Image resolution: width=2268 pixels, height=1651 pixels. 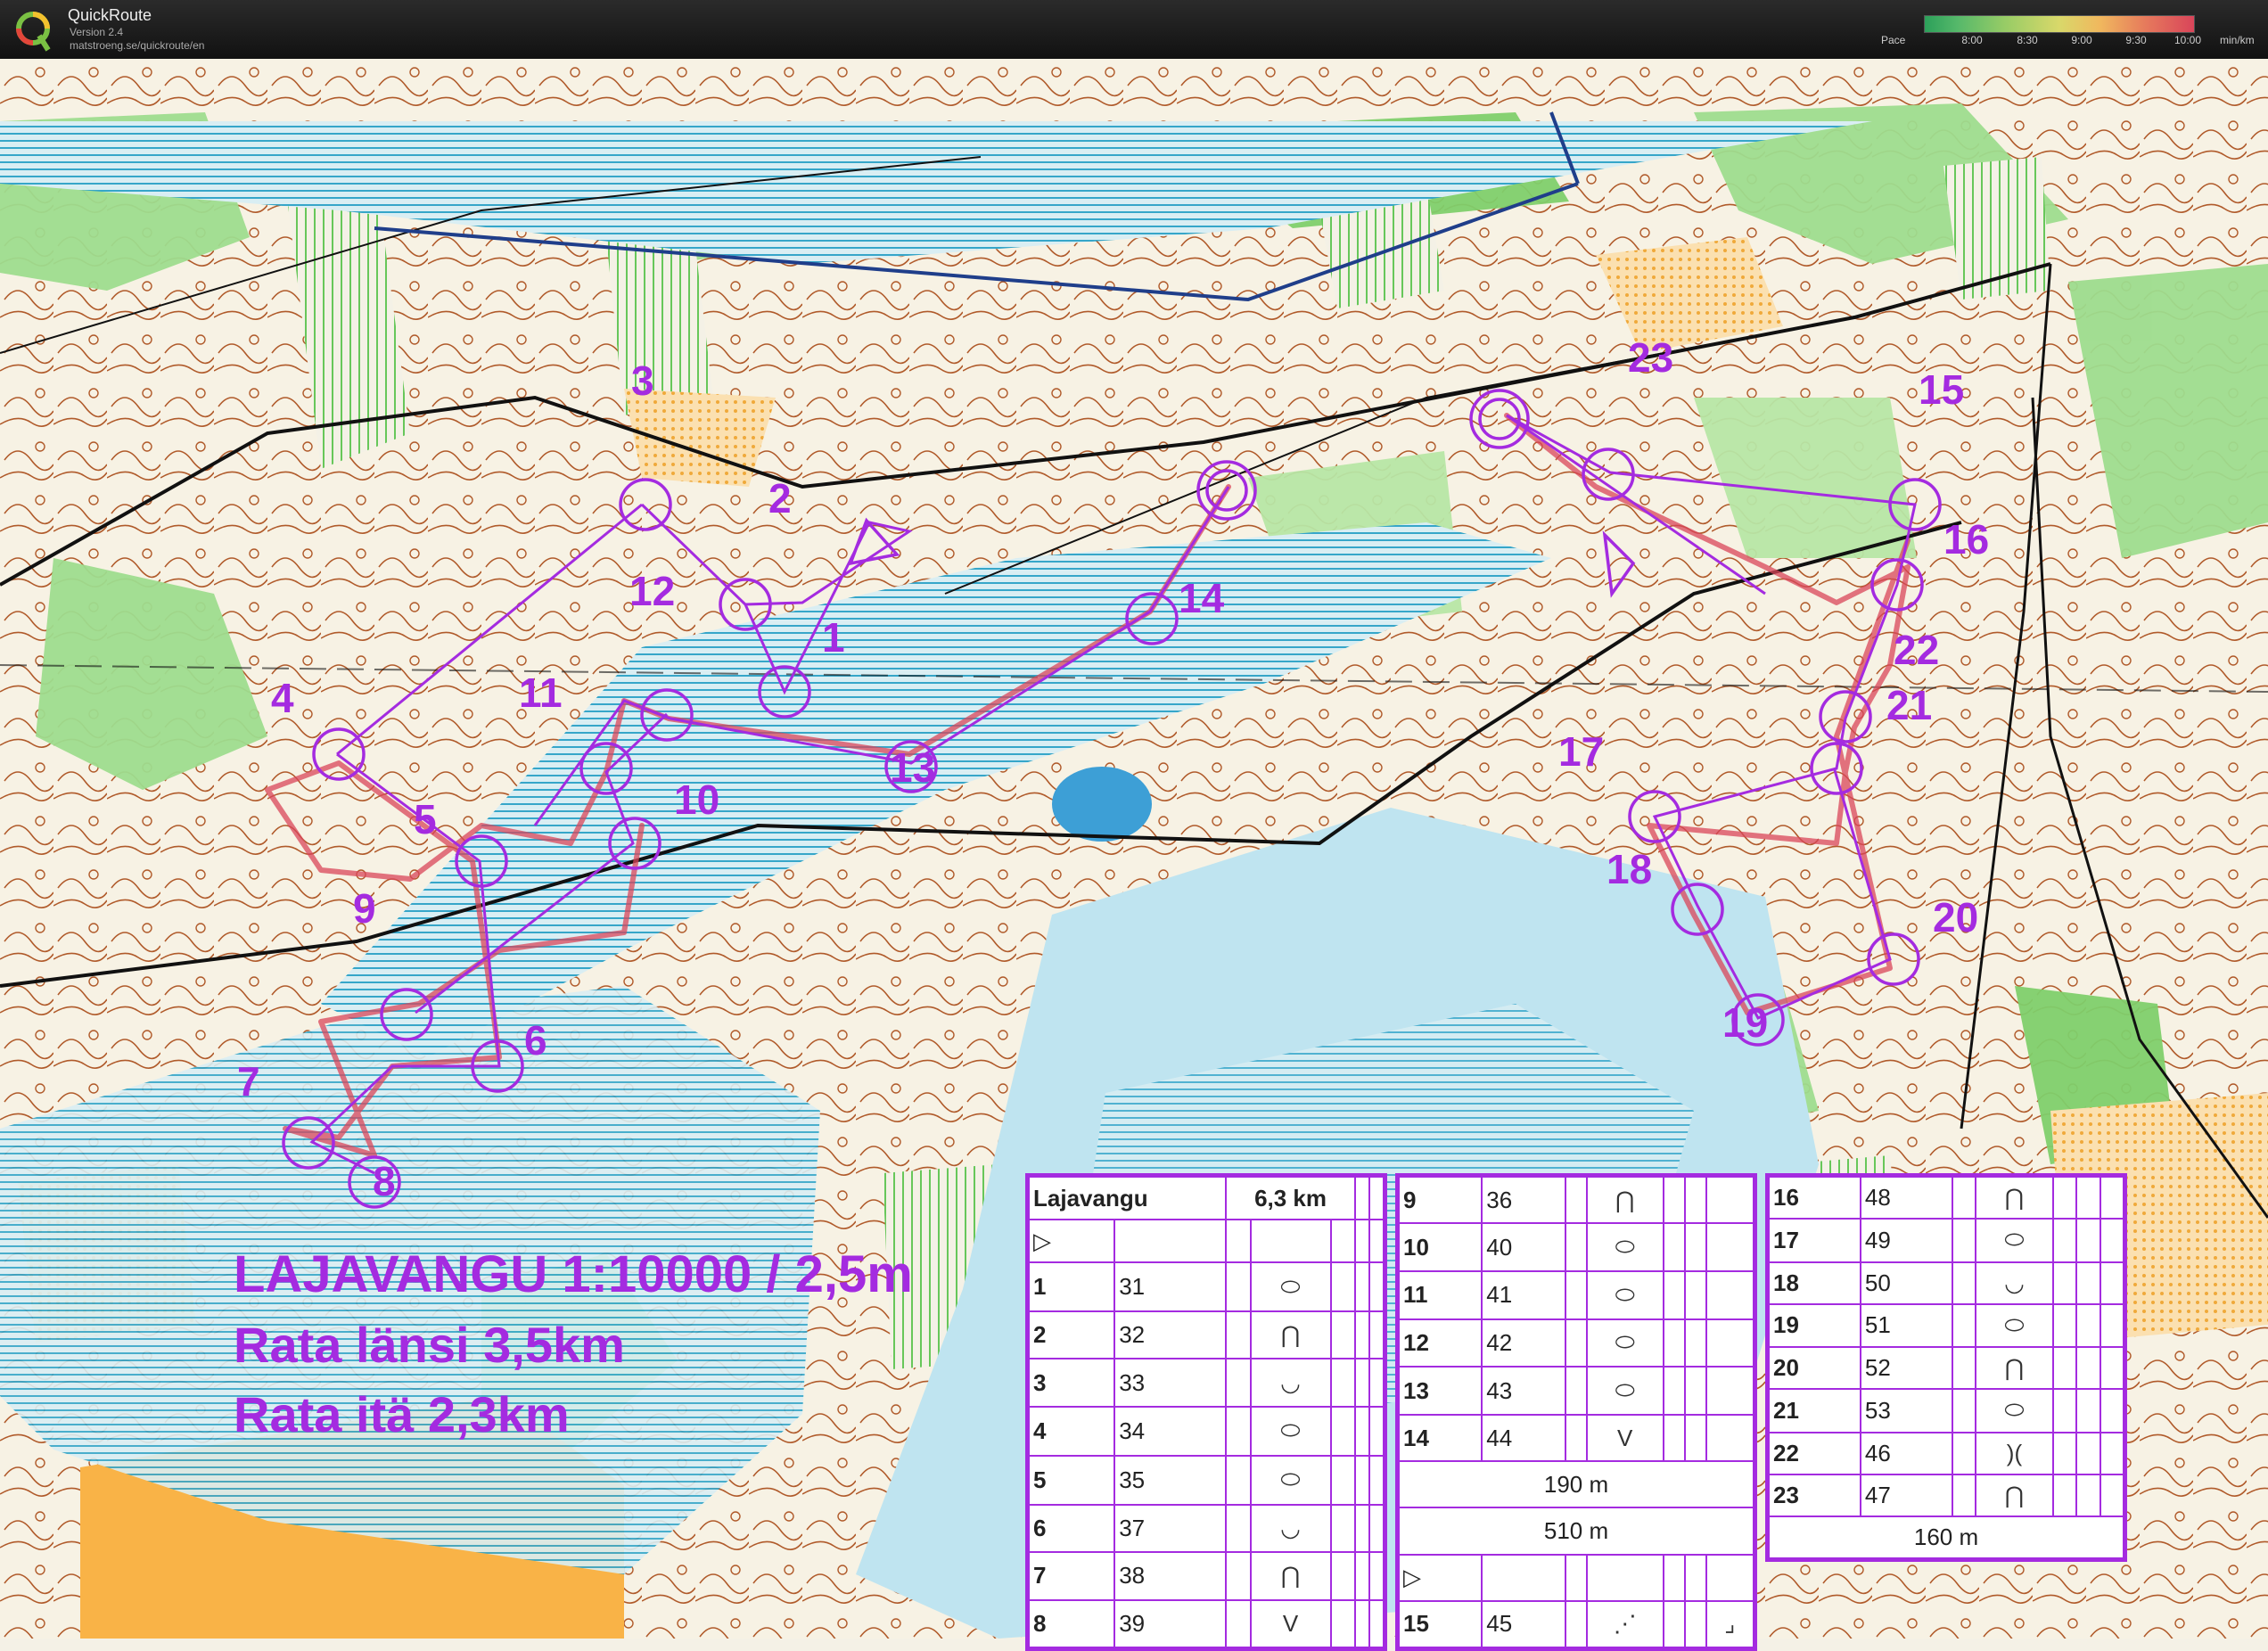 I want to click on control-number: 16, so click(x=1966, y=540).